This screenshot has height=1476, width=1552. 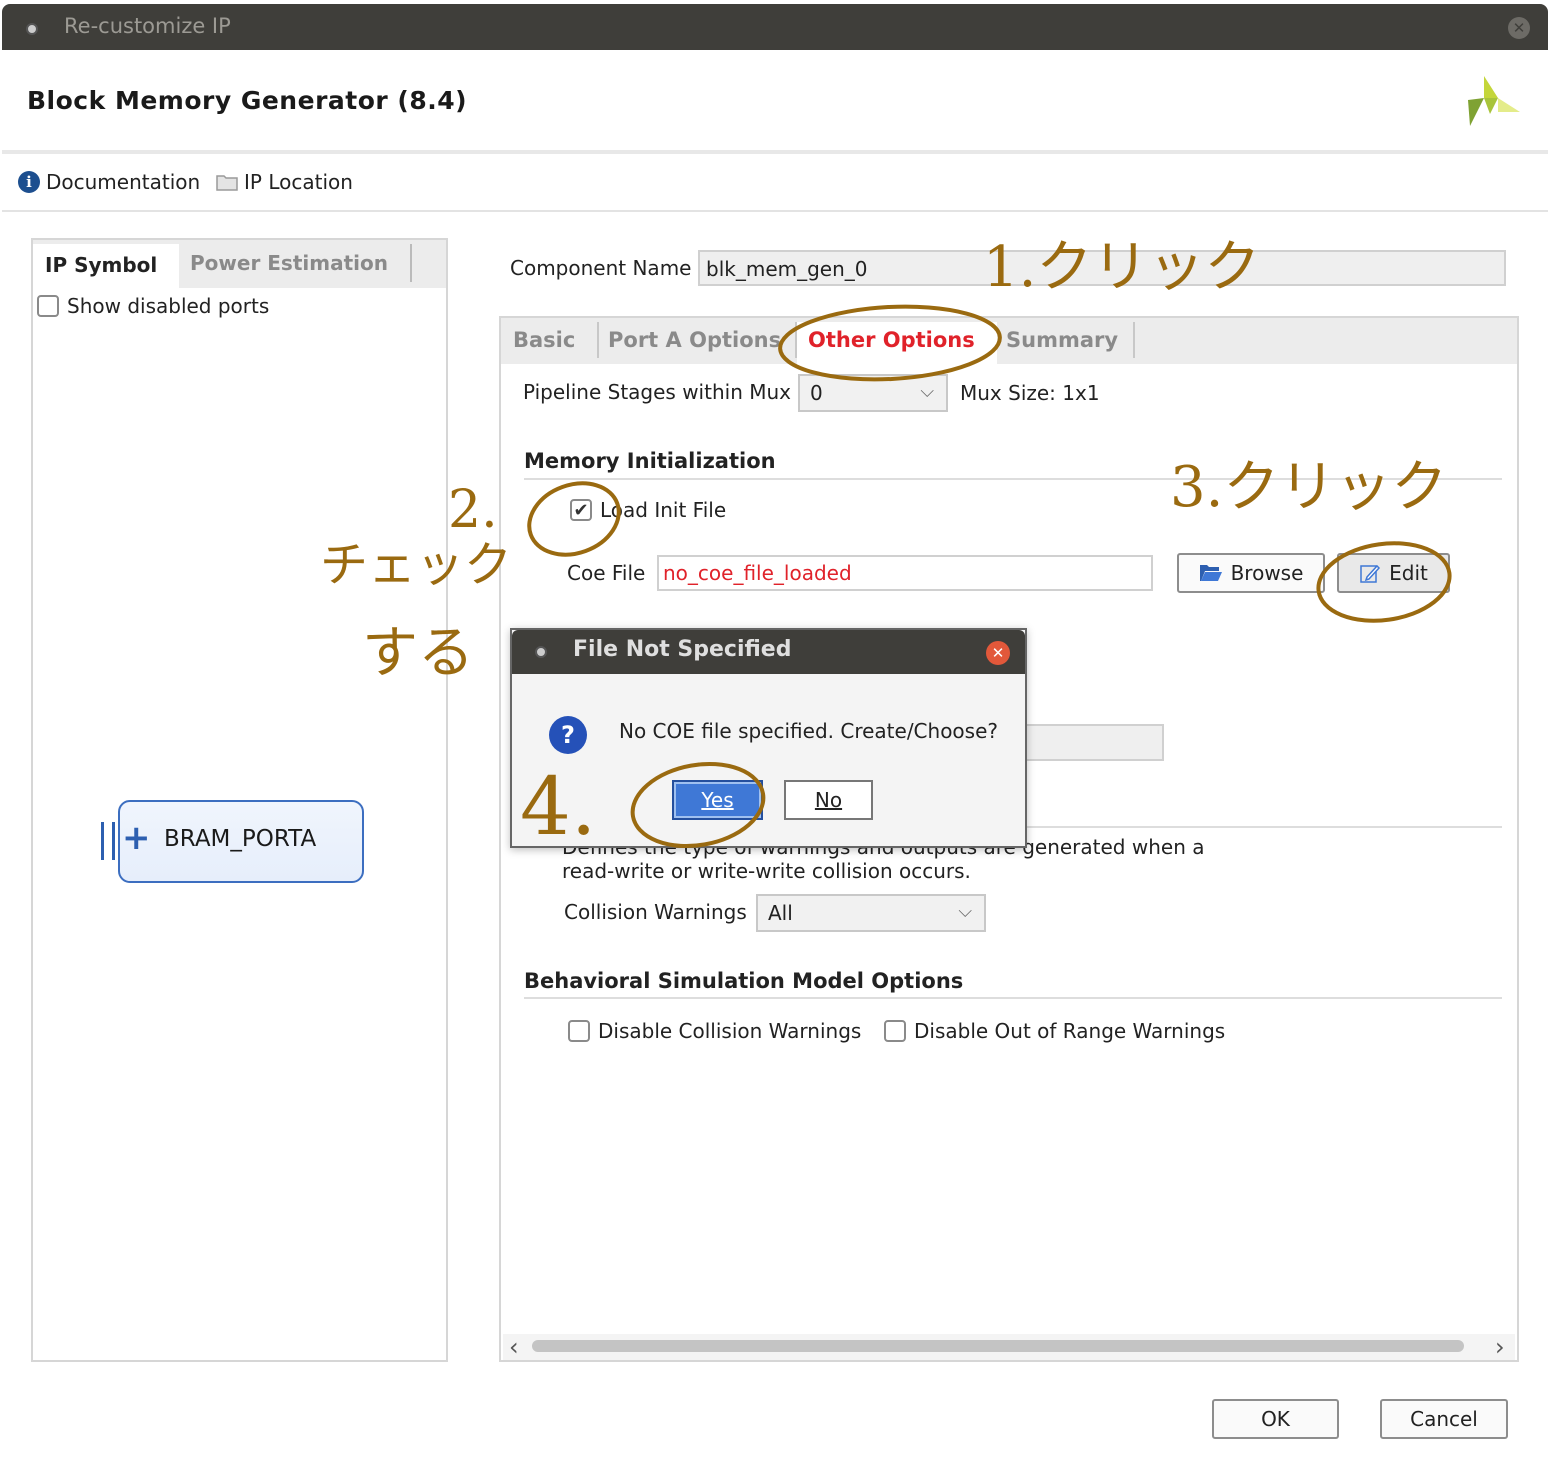 What do you see at coordinates (147, 26) in the screenshot?
I see `window-title: Re-customize IP` at bounding box center [147, 26].